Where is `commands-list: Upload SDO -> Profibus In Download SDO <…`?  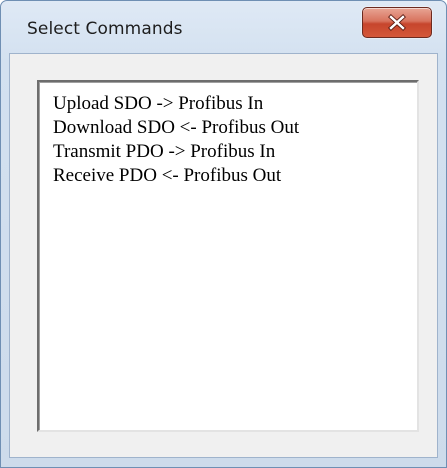 commands-list: Upload SDO -> Profibus In Download SDO <… is located at coordinates (176, 140).